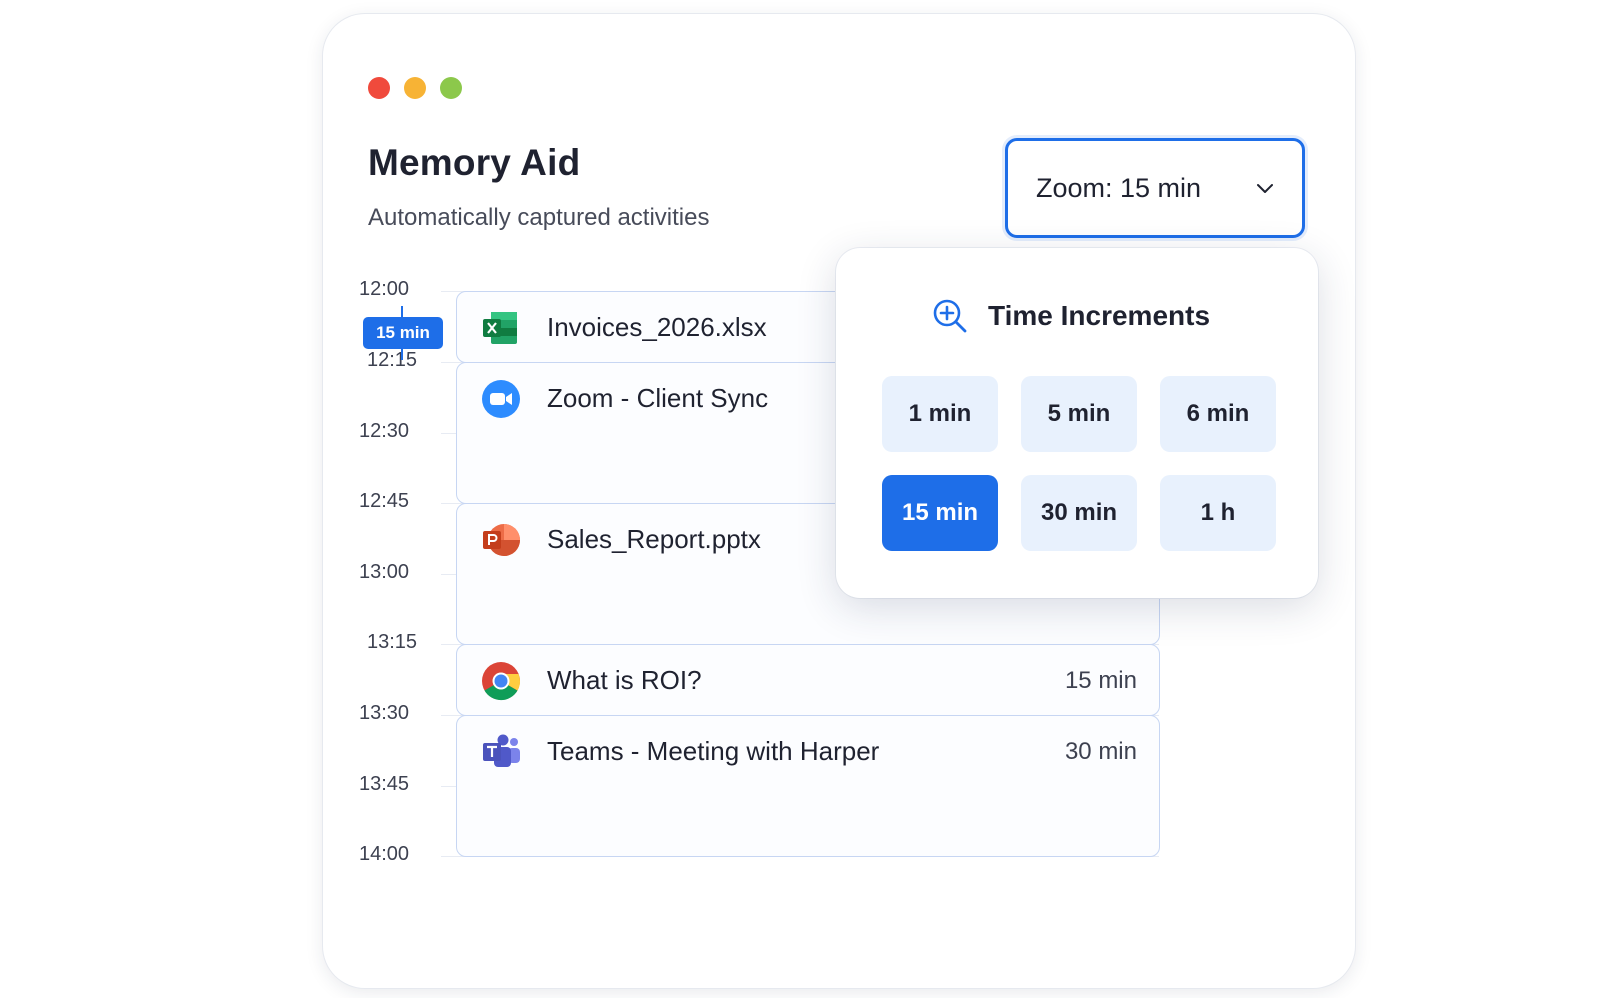 This screenshot has height=998, width=1600. Describe the element at coordinates (657, 327) in the screenshot. I see `activity-name: Invoices_2026.xlsx` at that location.